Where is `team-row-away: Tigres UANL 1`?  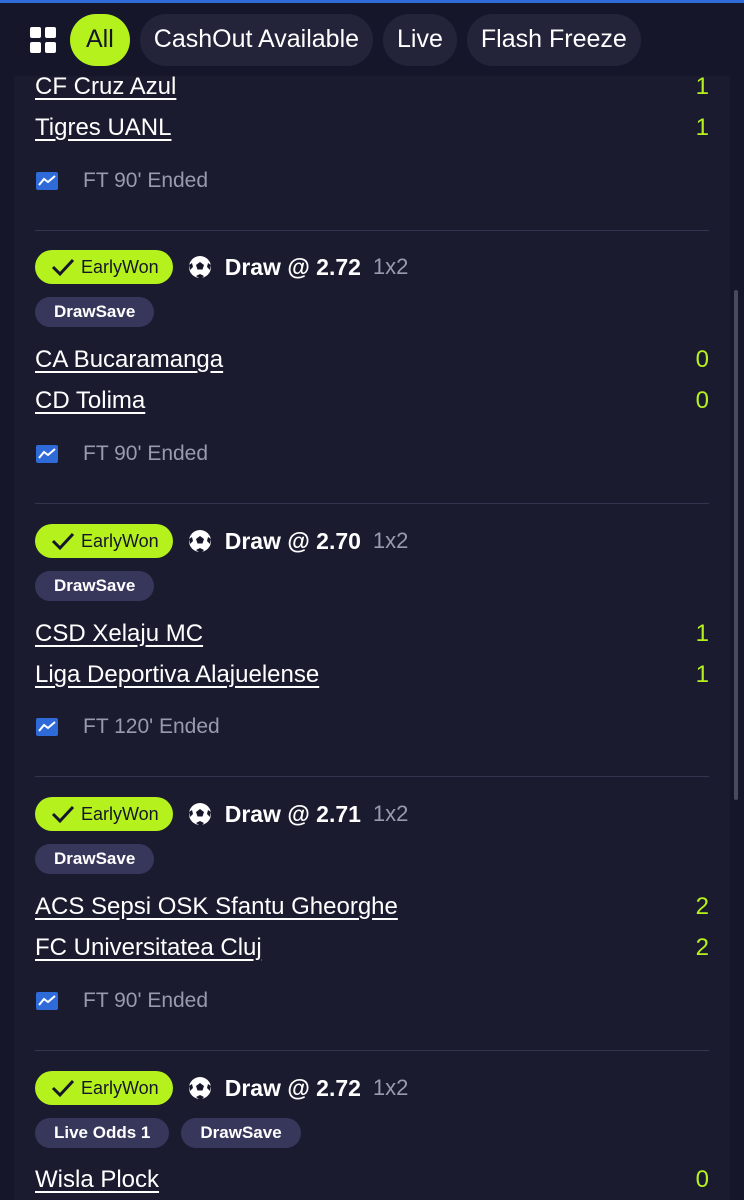 team-row-away: Tigres UANL 1 is located at coordinates (372, 128).